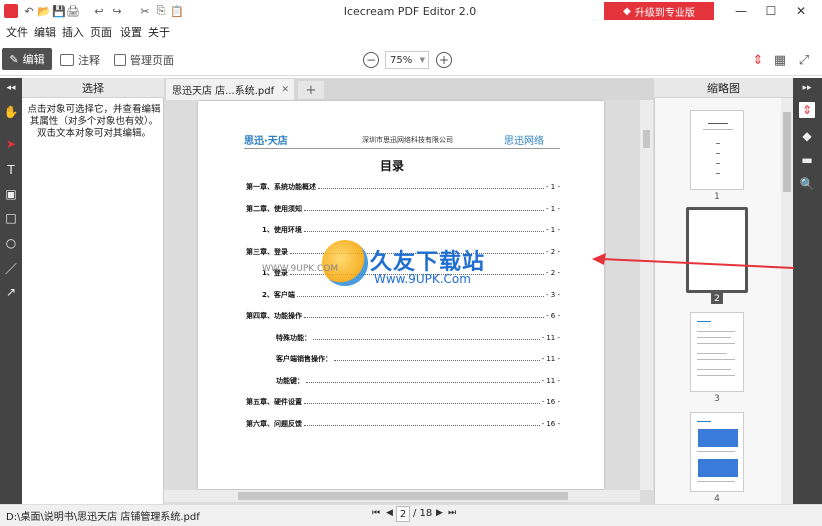  I want to click on undo-icon: ↩, so click(99, 11).